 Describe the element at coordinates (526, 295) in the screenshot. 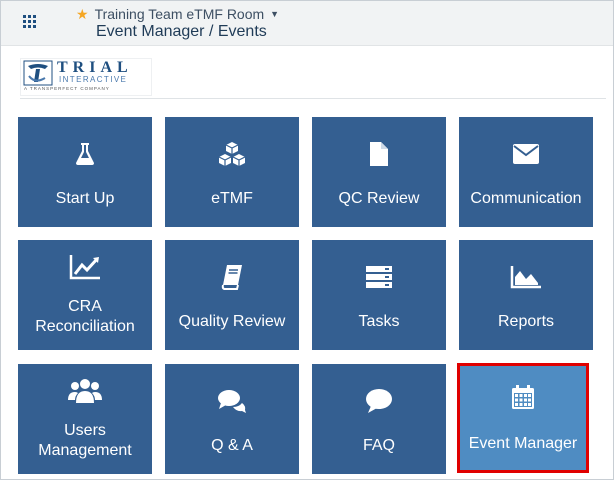

I see `tile-reports: Reports` at that location.